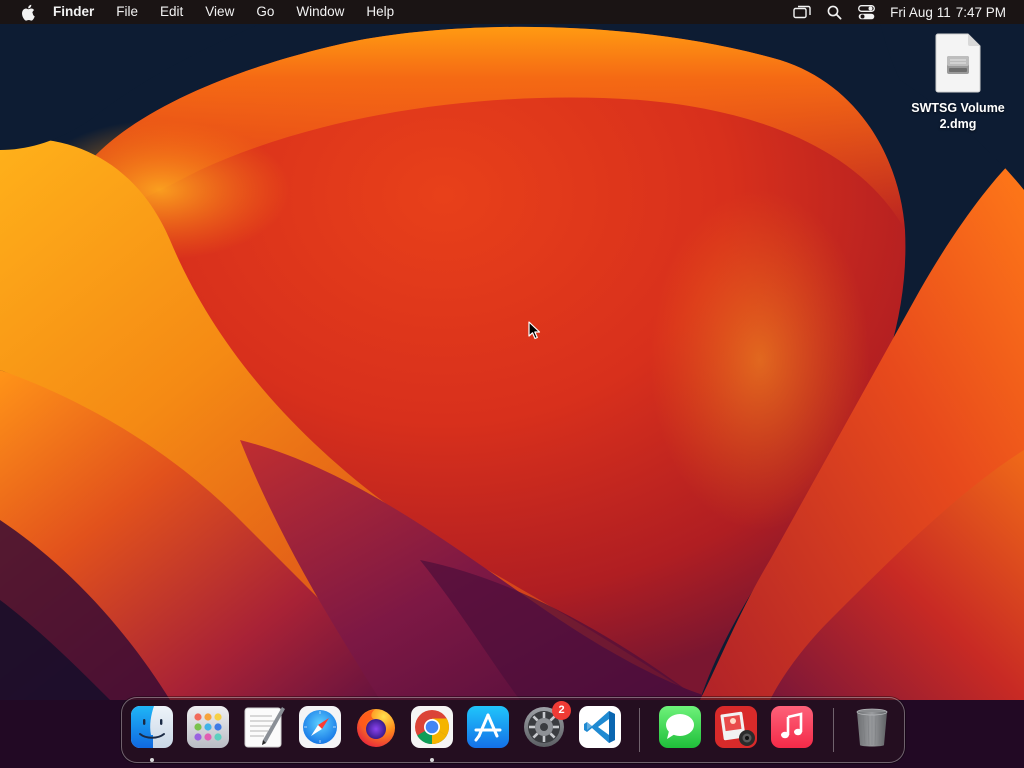 The image size is (1024, 768). I want to click on dock-app-launchpad, so click(208, 727).